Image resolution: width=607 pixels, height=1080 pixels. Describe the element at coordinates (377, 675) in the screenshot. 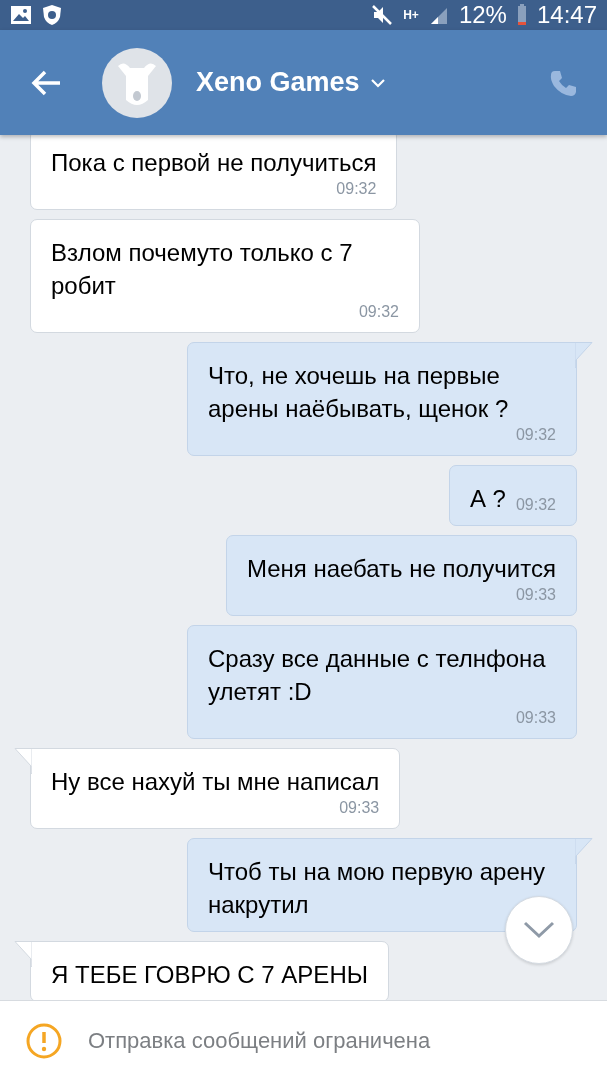

I see `message-text: Сразу все данные с телнфона улетят :D` at that location.